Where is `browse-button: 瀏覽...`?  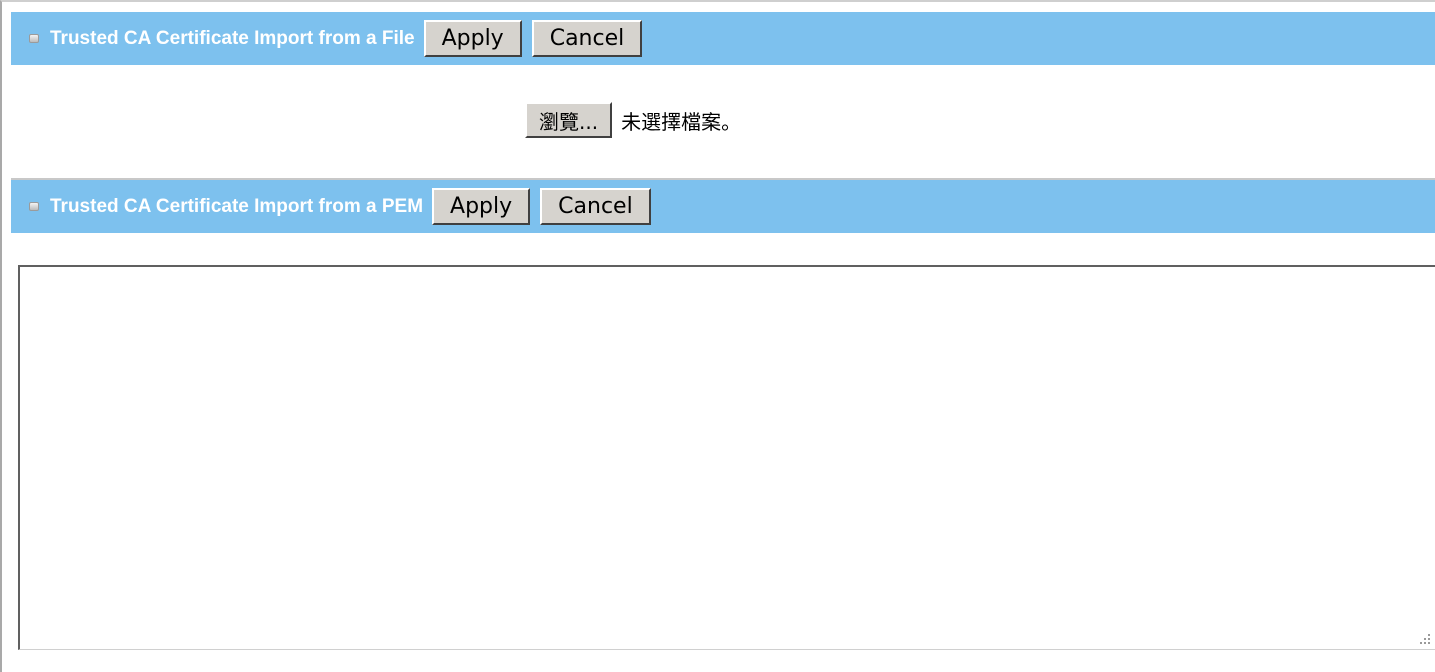
browse-button: 瀏覽... is located at coordinates (569, 120).